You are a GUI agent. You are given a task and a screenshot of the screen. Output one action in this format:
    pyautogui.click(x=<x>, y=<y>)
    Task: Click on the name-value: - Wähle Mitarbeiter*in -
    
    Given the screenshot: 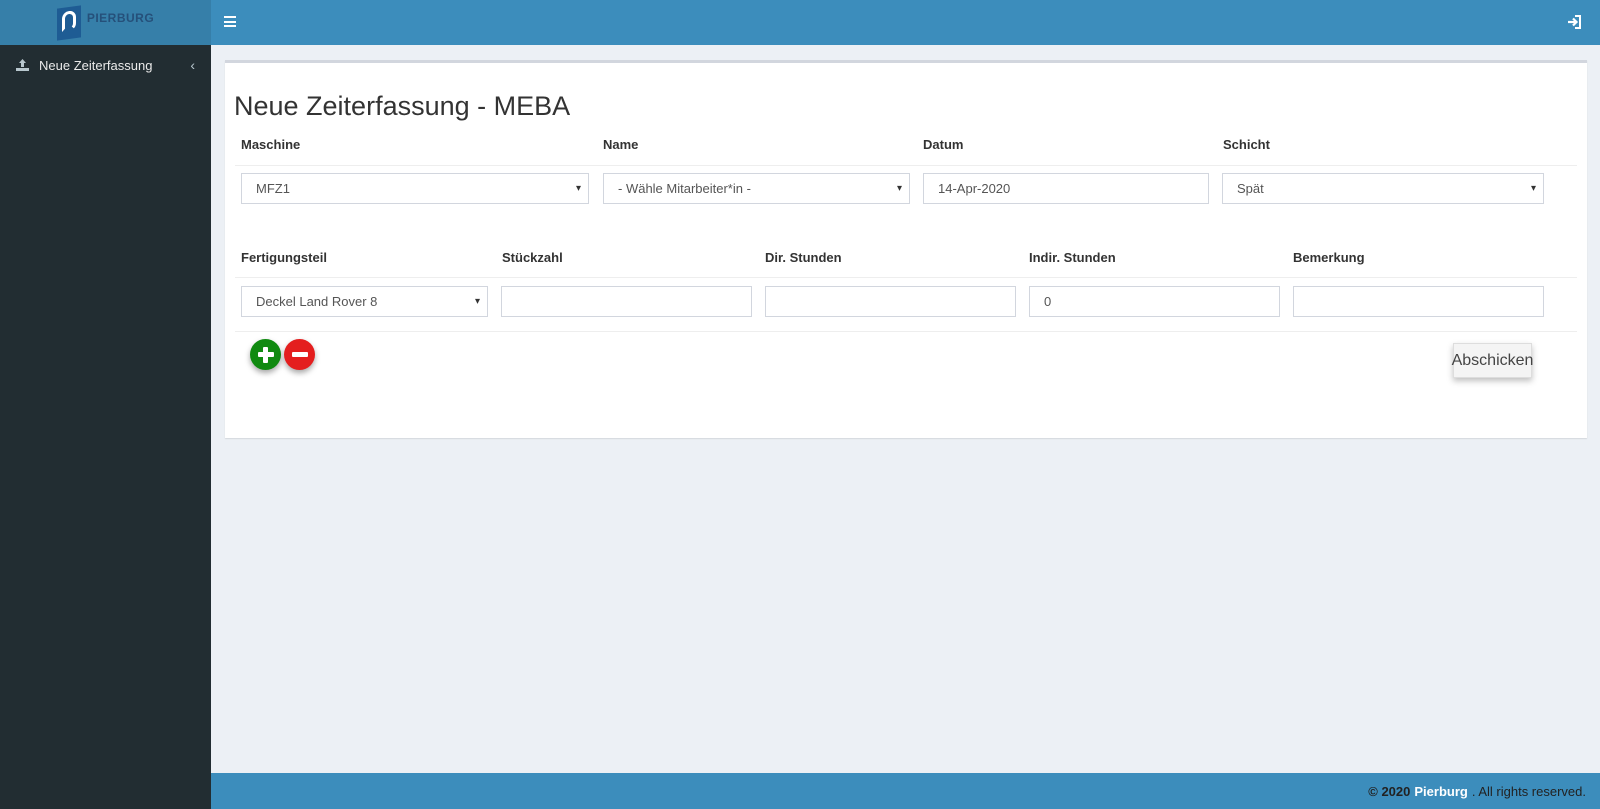 What is the action you would take?
    pyautogui.click(x=684, y=188)
    